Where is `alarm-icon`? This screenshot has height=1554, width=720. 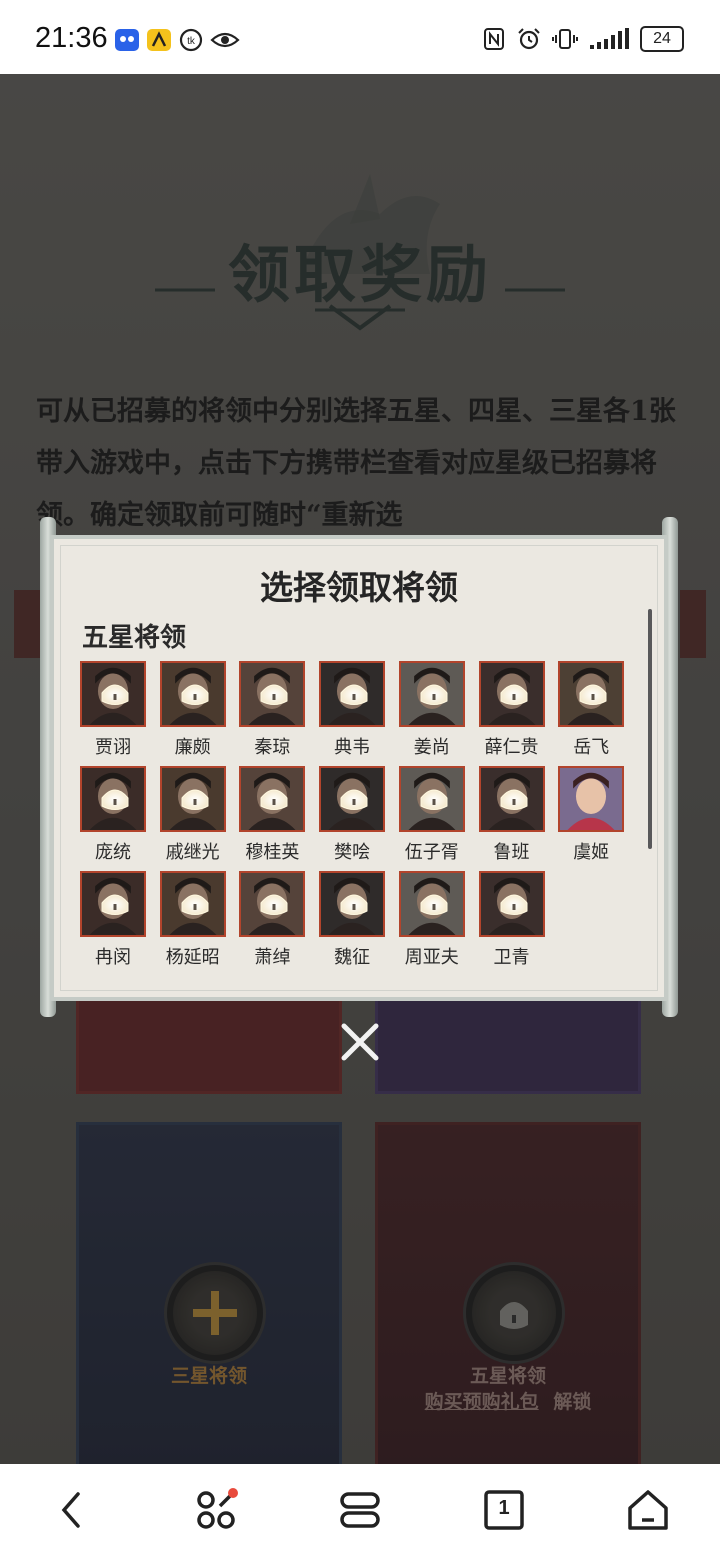
alarm-icon is located at coordinates (529, 39).